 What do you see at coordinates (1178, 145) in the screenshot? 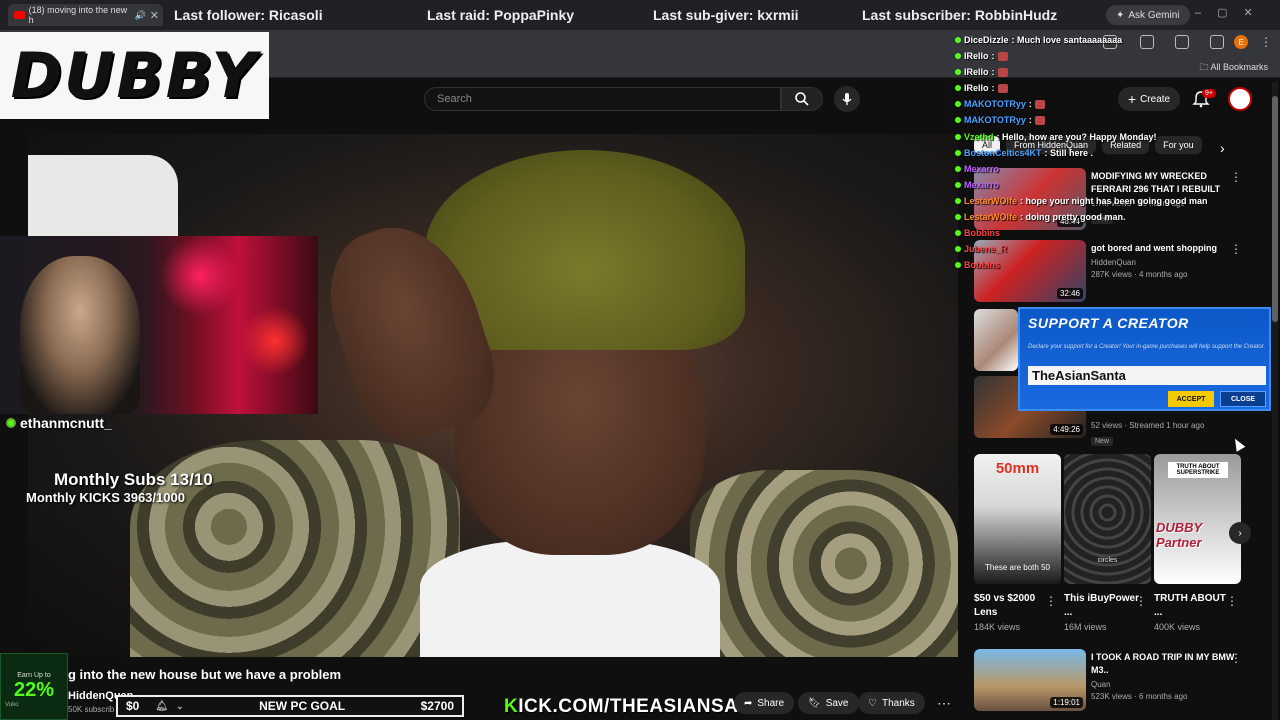
I see `chip-for-you: For you` at bounding box center [1178, 145].